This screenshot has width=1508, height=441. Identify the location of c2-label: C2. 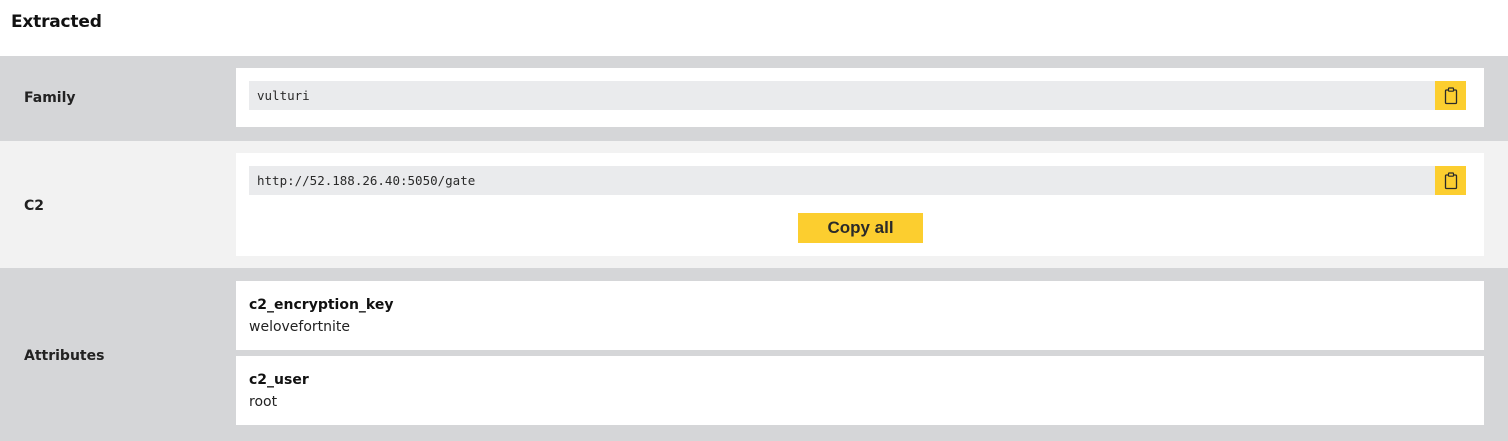
(34, 206).